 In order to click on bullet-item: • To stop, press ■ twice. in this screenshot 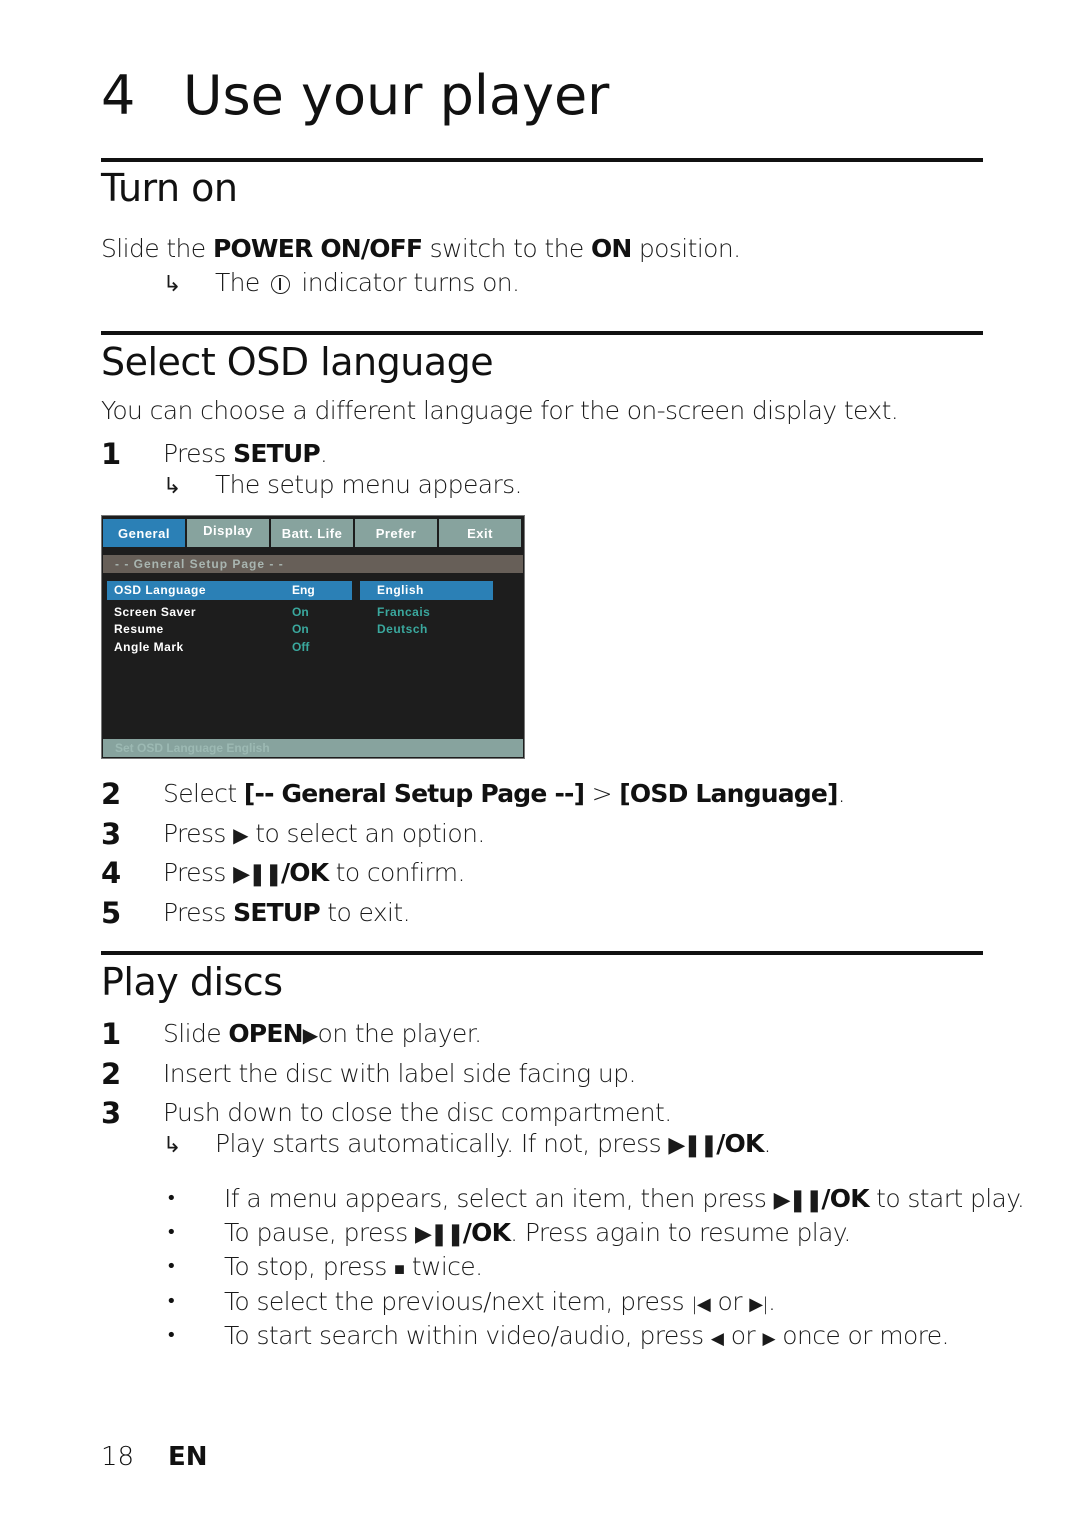, I will do `click(540, 1270)`.